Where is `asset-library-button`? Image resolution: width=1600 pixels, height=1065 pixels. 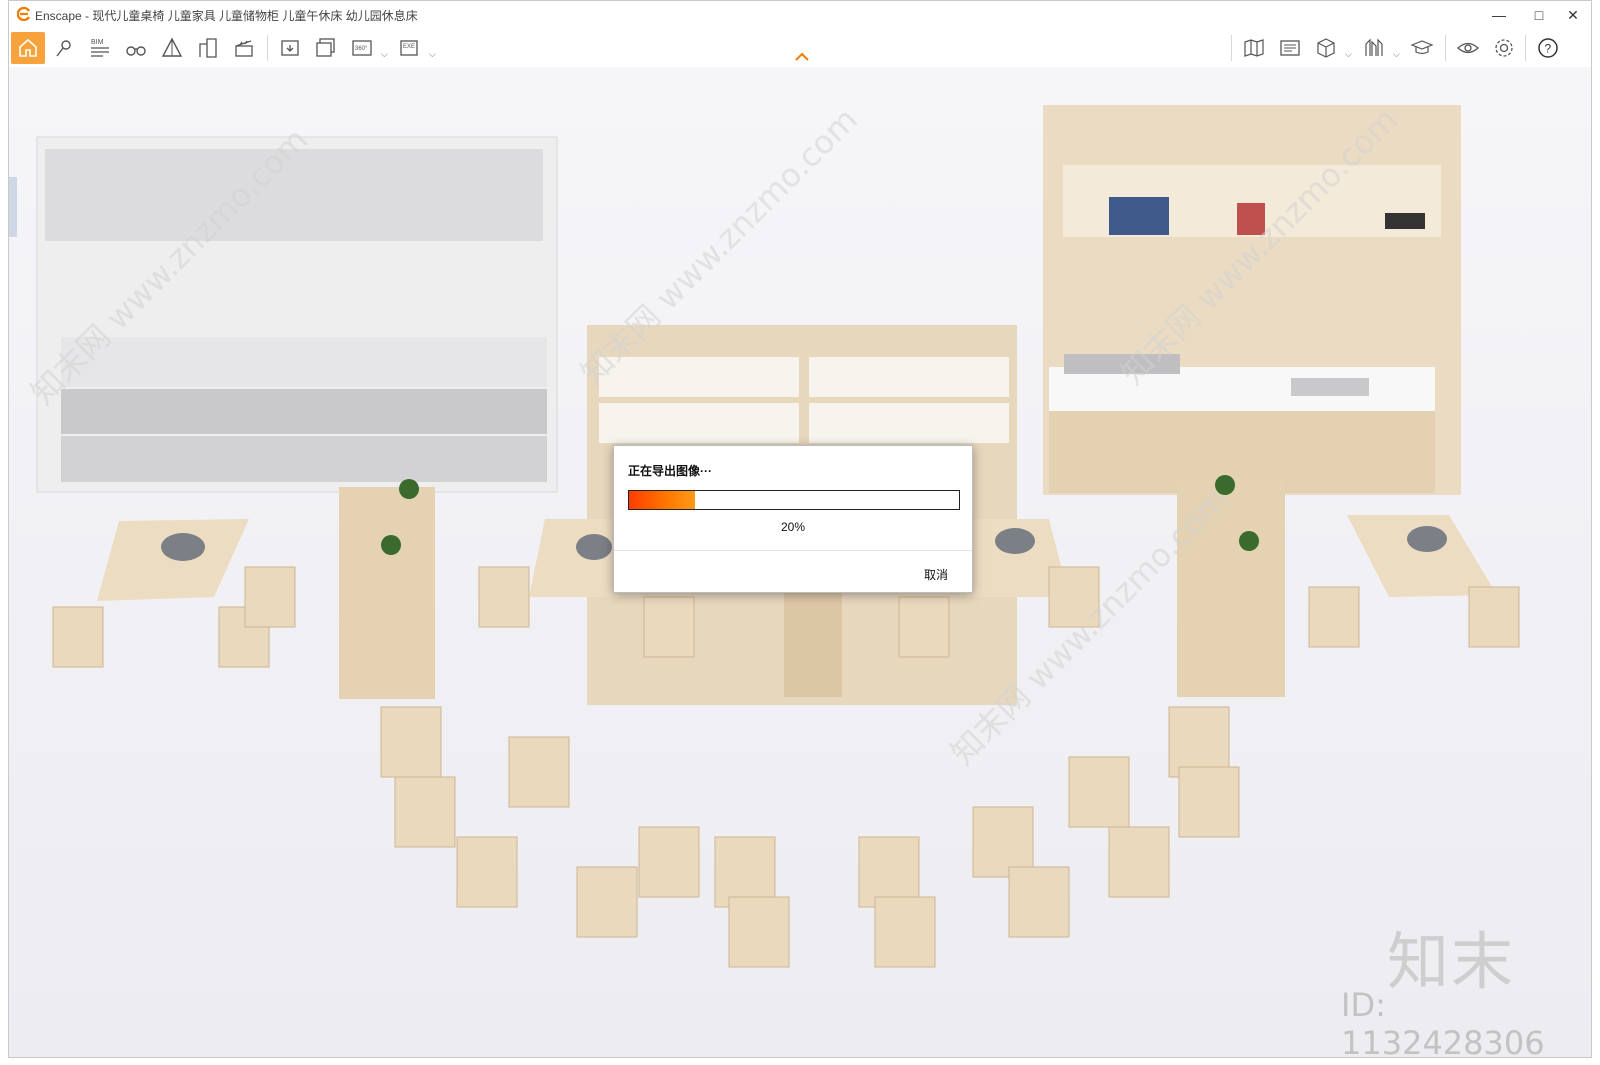
asset-library-button is located at coordinates (1290, 48).